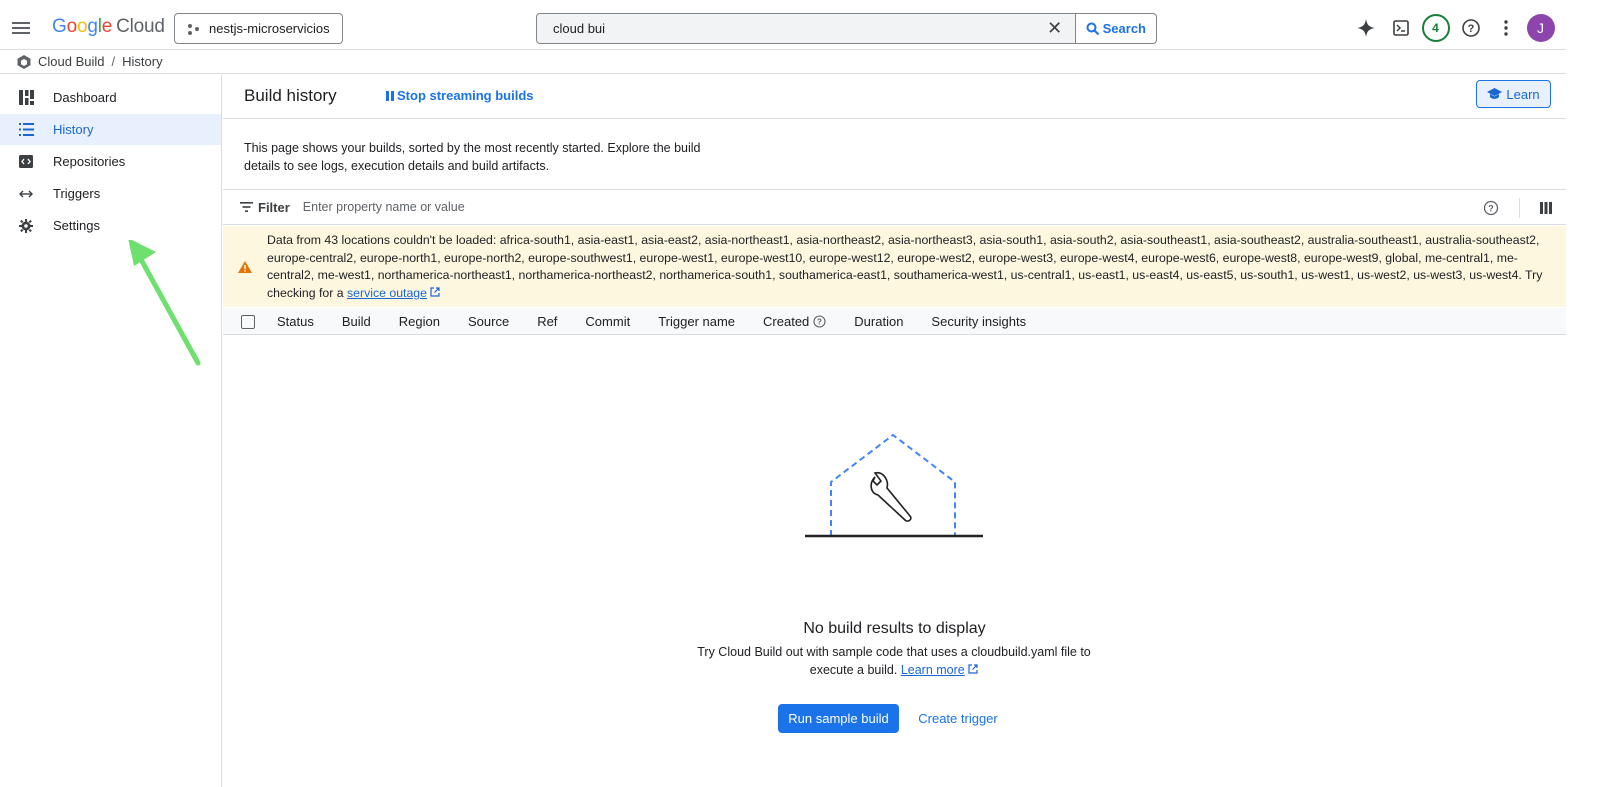  I want to click on project-picker: nestjs-microservicios, so click(258, 28).